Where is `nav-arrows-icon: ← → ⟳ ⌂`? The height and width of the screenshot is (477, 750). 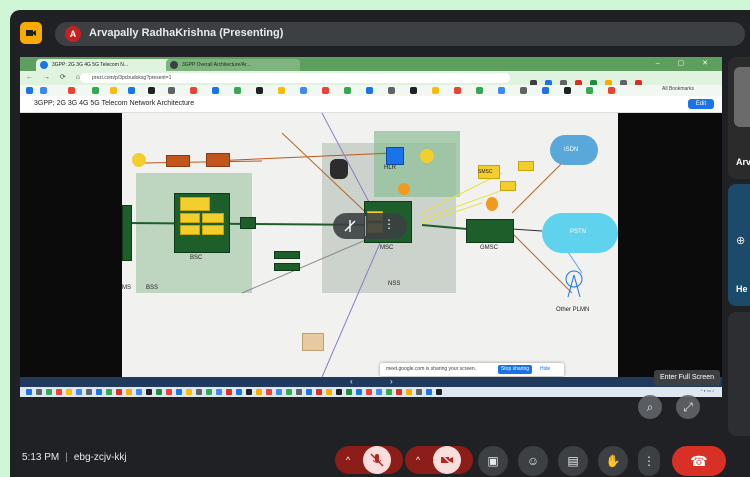
nav-arrows-icon: ← → ⟳ ⌂ is located at coordinates (55, 77).